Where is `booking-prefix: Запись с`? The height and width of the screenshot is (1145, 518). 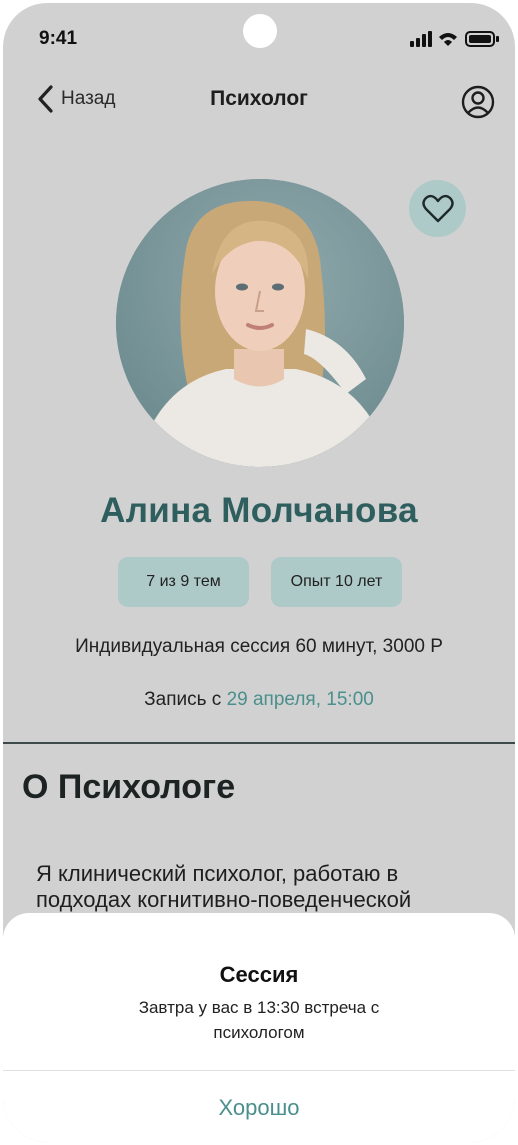 booking-prefix: Запись с is located at coordinates (183, 699).